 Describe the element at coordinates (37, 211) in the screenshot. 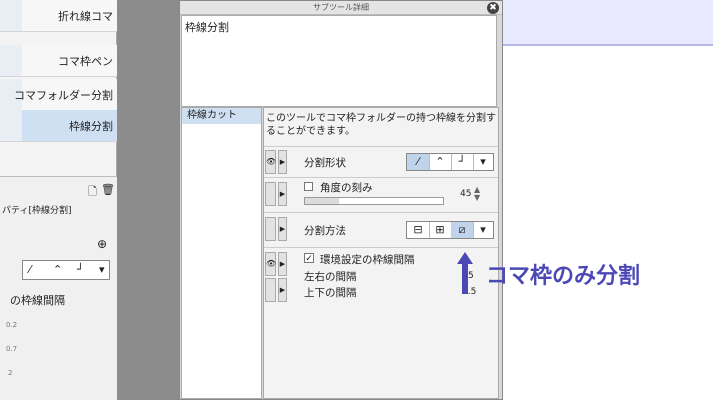

I see `property-title: パティ[枠線分割]` at that location.